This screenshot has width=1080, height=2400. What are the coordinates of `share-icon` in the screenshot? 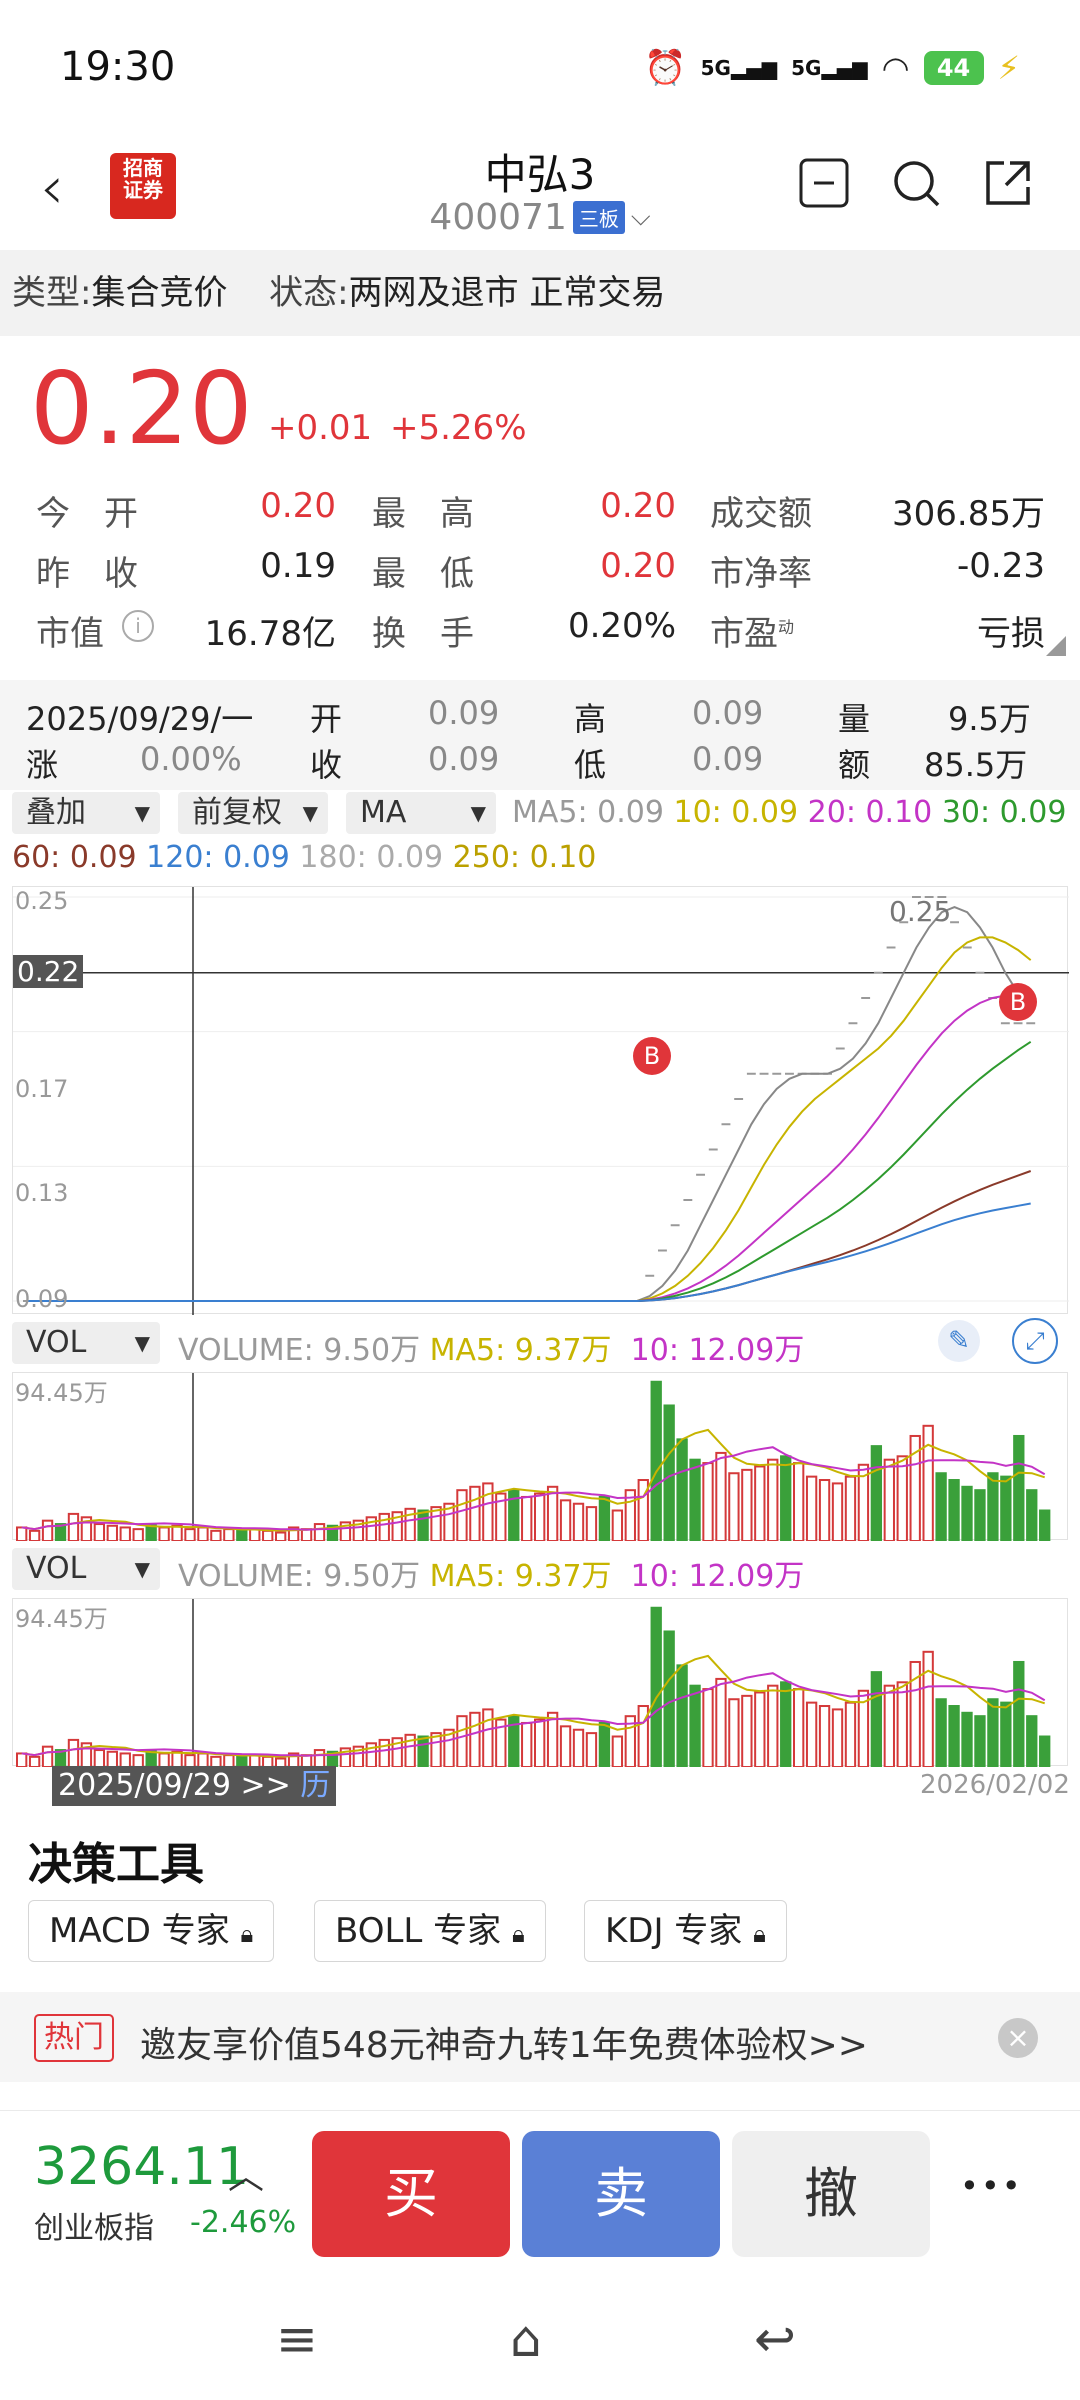 It's located at (1008, 185).